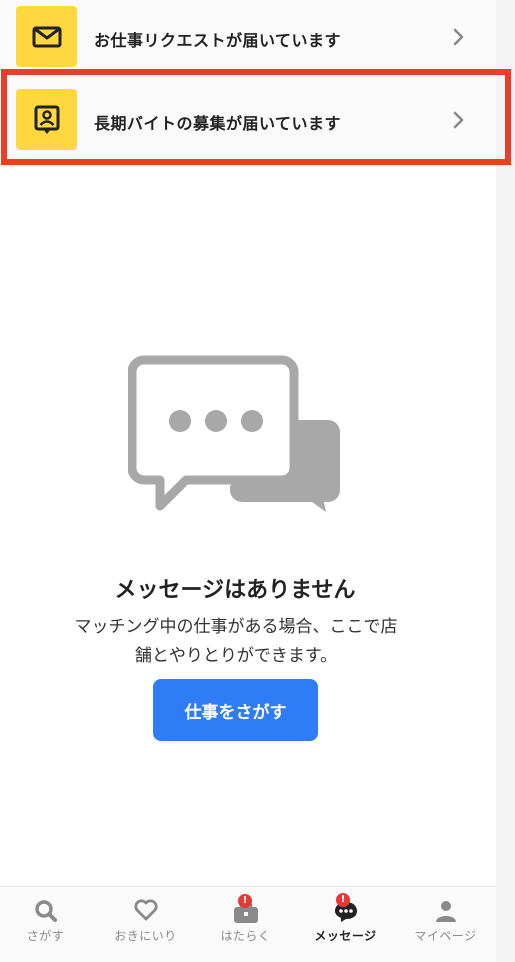  I want to click on tab-work: ! はたらく, so click(245, 924).